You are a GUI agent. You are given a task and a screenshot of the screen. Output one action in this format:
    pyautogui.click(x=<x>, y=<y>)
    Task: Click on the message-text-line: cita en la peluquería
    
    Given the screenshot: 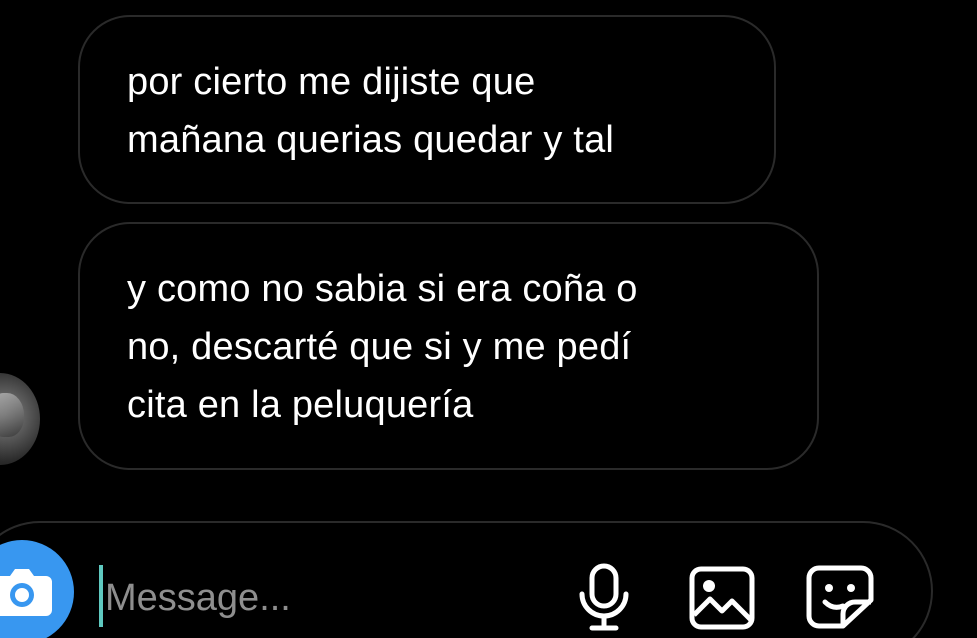 What is the action you would take?
    pyautogui.click(x=300, y=405)
    